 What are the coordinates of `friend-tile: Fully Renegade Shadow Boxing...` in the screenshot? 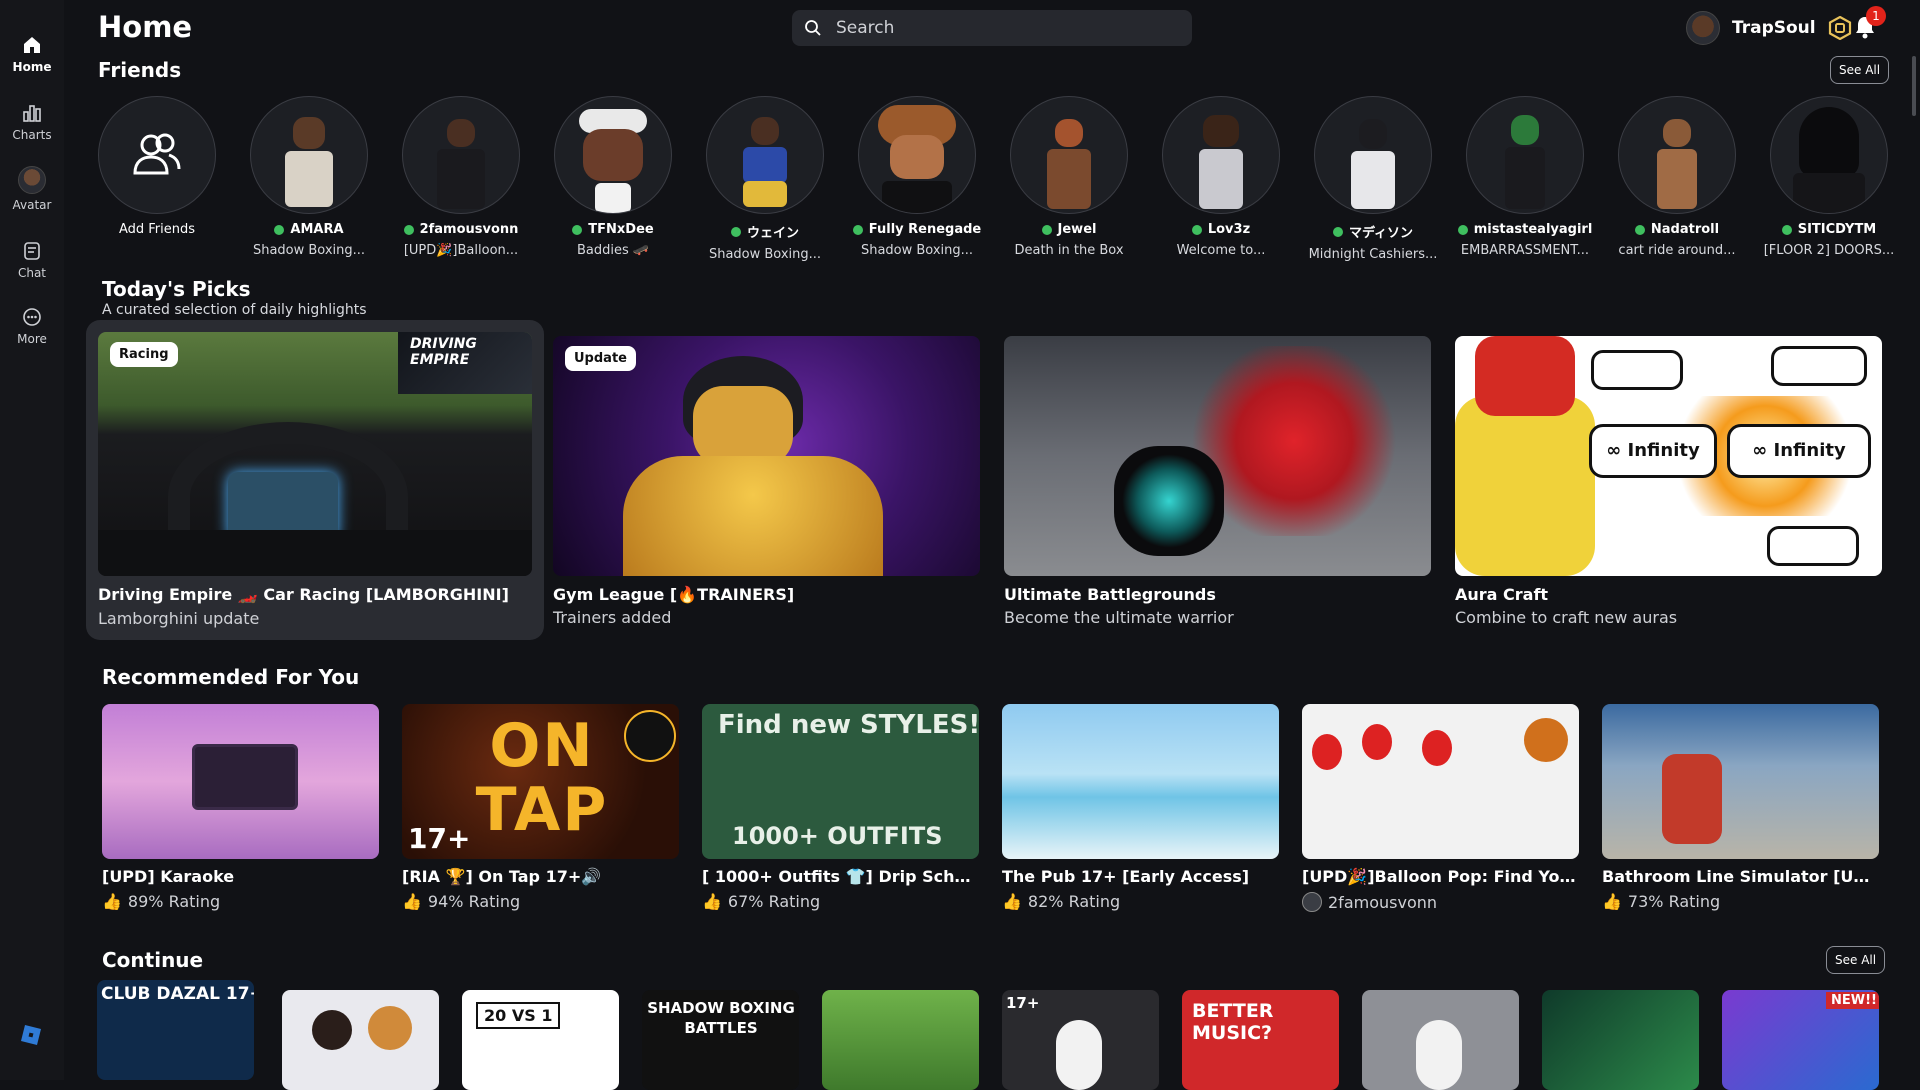 It's located at (917, 177).